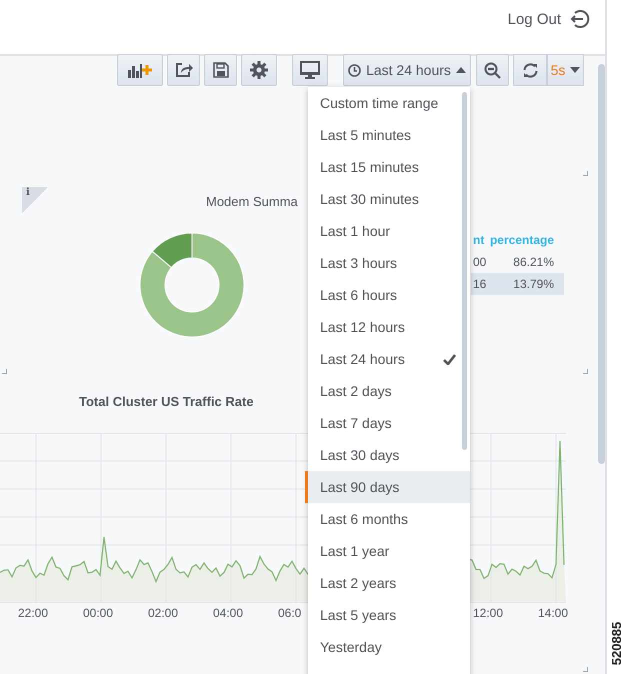  Describe the element at coordinates (575, 70) in the screenshot. I see `caret-down-icon` at that location.